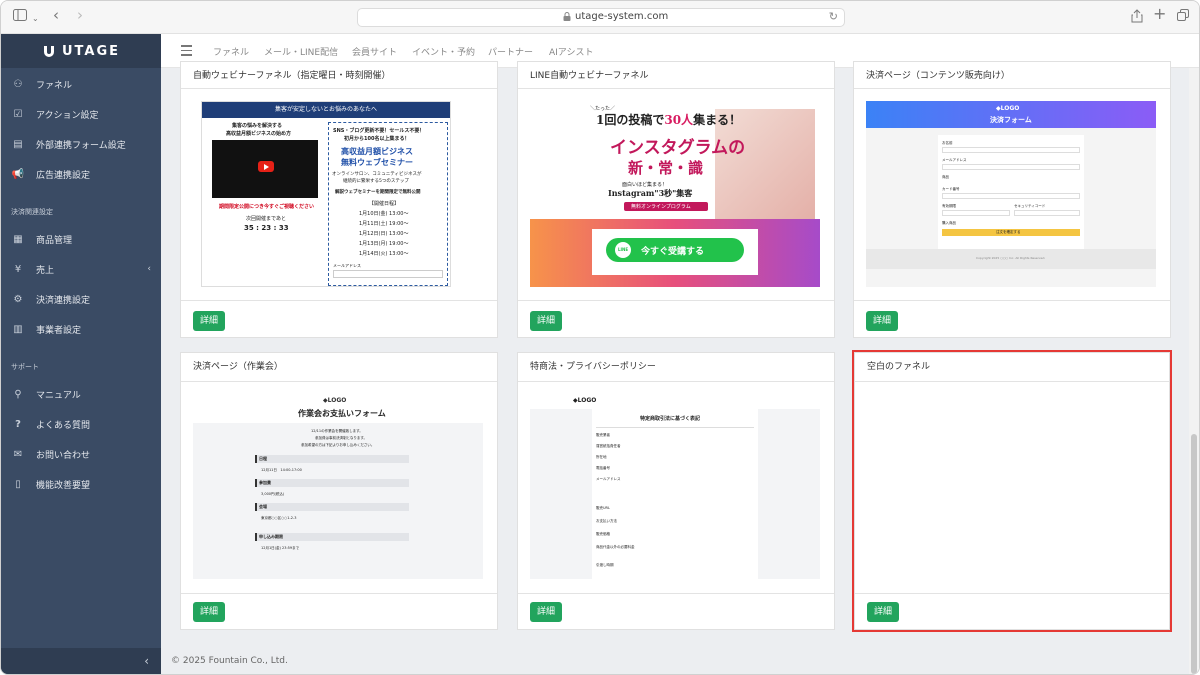 The image size is (1200, 675). What do you see at coordinates (18, 144) in the screenshot?
I see `form-icon: ▤` at bounding box center [18, 144].